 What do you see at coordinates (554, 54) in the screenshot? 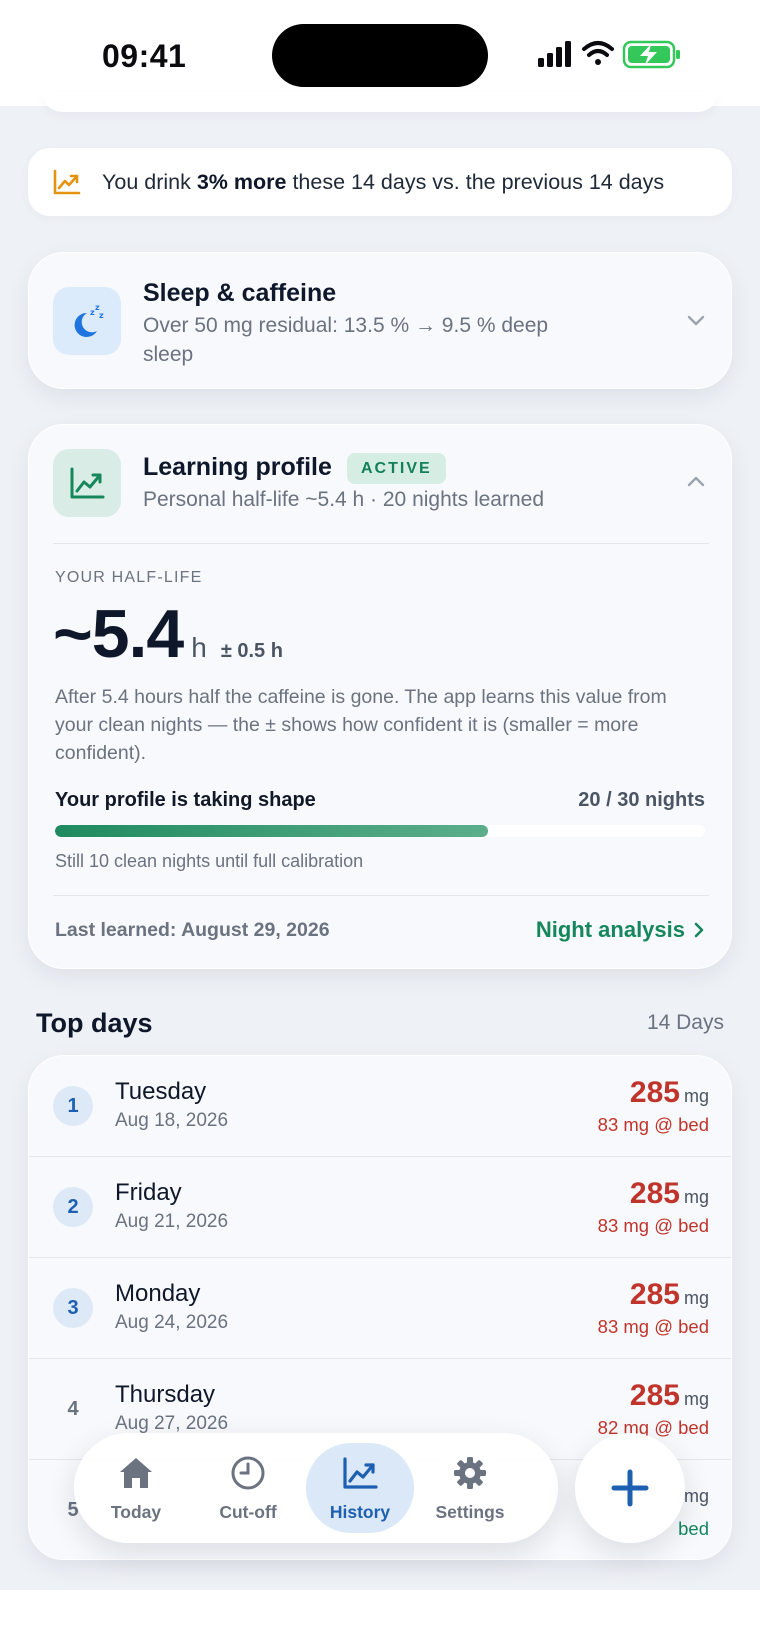
I see `cellular-signal-icon` at bounding box center [554, 54].